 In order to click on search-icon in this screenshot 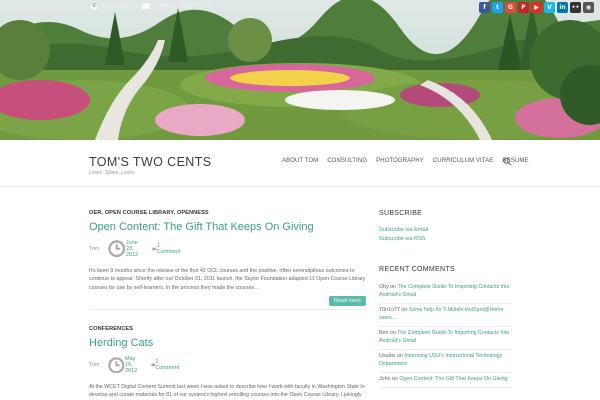, I will do `click(507, 161)`.